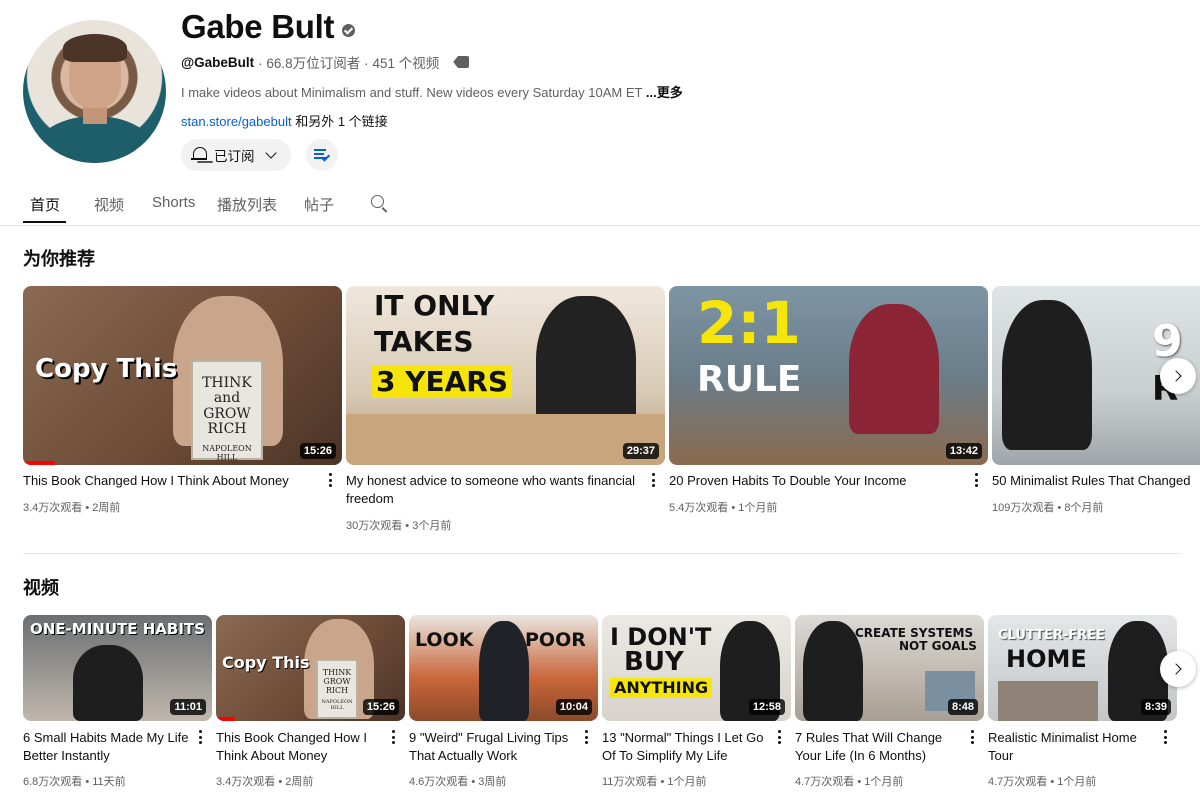 The height and width of the screenshot is (798, 1200). I want to click on video-duration: 8:48, so click(962, 707).